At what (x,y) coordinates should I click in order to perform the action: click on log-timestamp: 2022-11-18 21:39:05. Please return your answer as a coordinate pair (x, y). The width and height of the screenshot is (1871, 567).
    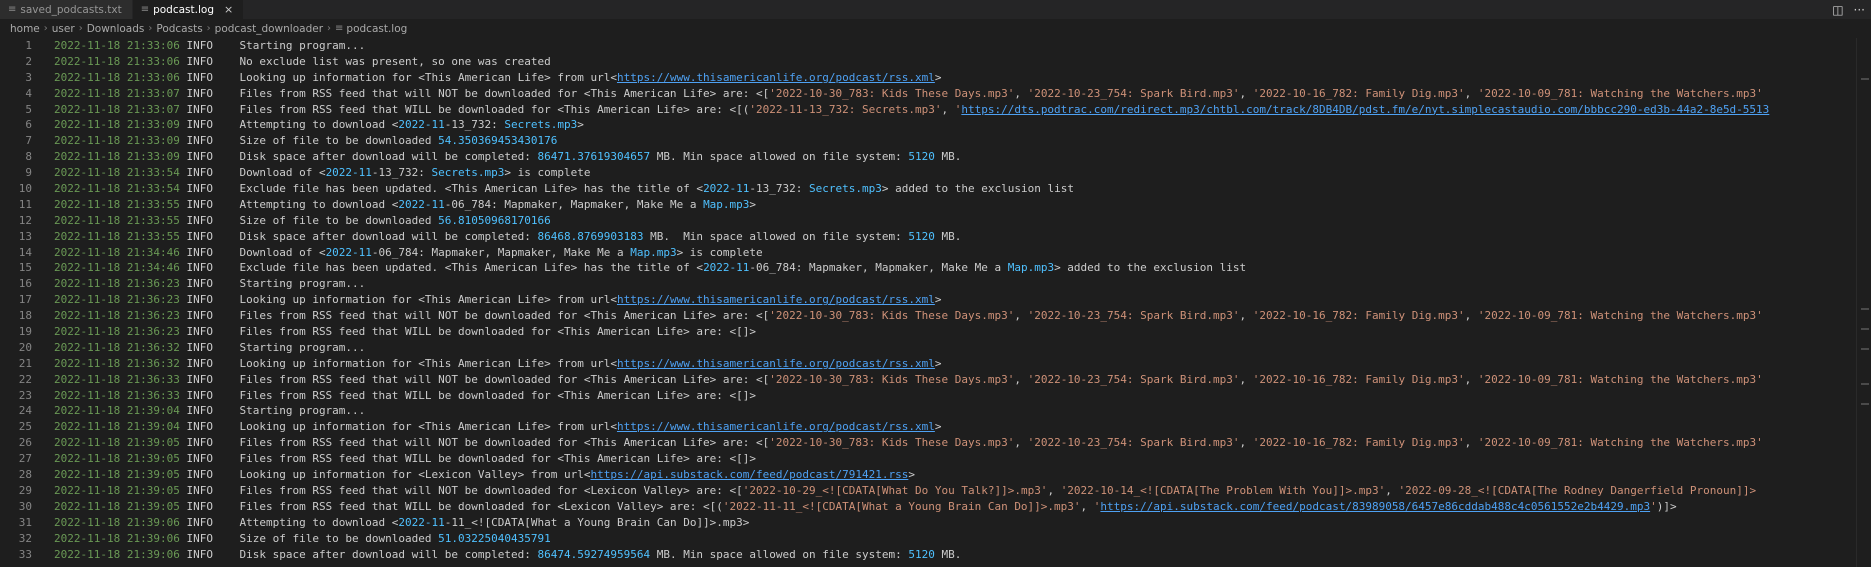
    Looking at the image, I should click on (117, 475).